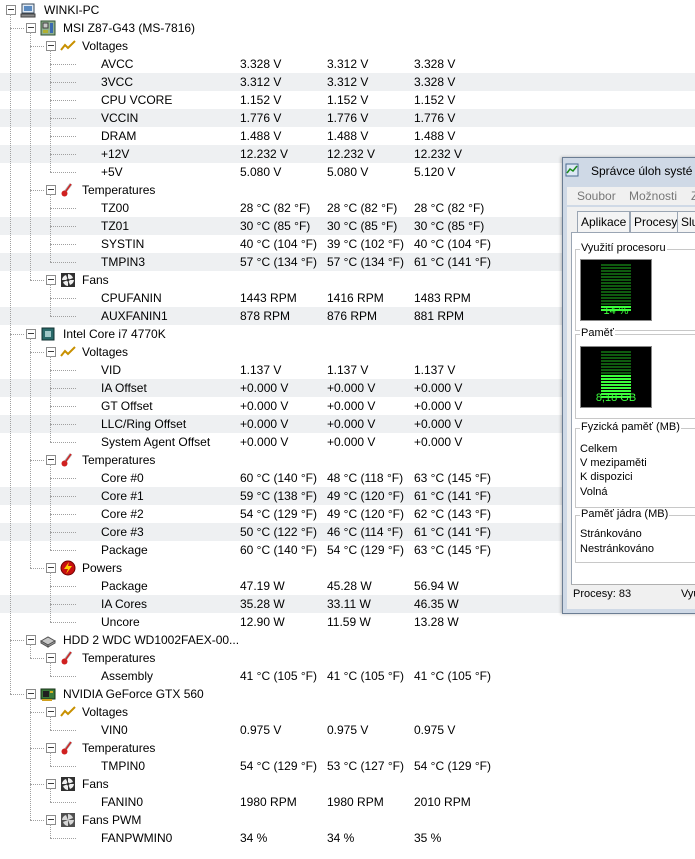 This screenshot has width=695, height=859. I want to click on sensor-row: FANPWMIN0 34 % 34 % 35 %, so click(347, 838).